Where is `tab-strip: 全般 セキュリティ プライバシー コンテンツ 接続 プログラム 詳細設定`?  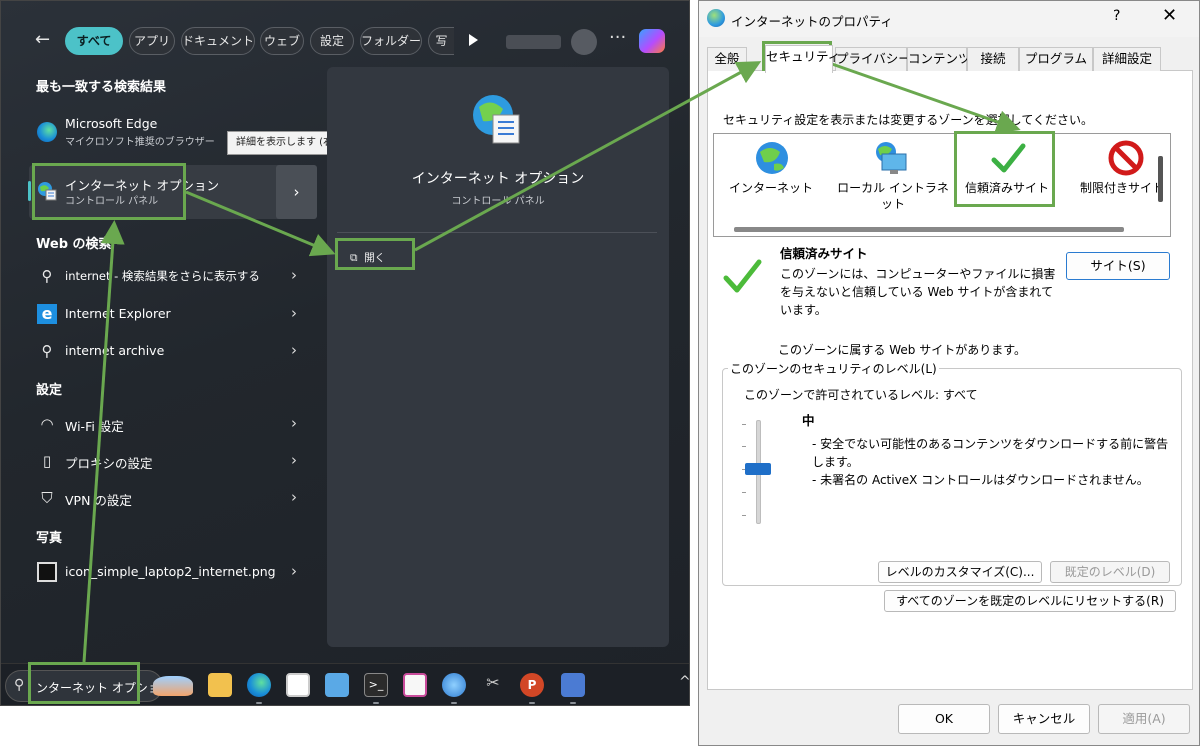
tab-strip: 全般 セキュリティ プライバシー コンテンツ 接続 プログラム 詳細設定 is located at coordinates (950, 59).